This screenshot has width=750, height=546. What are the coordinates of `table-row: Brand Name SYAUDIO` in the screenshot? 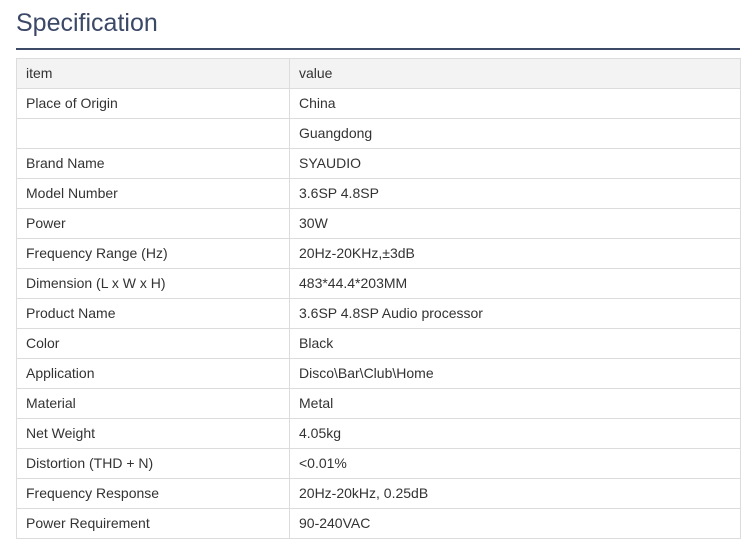 It's located at (378, 163).